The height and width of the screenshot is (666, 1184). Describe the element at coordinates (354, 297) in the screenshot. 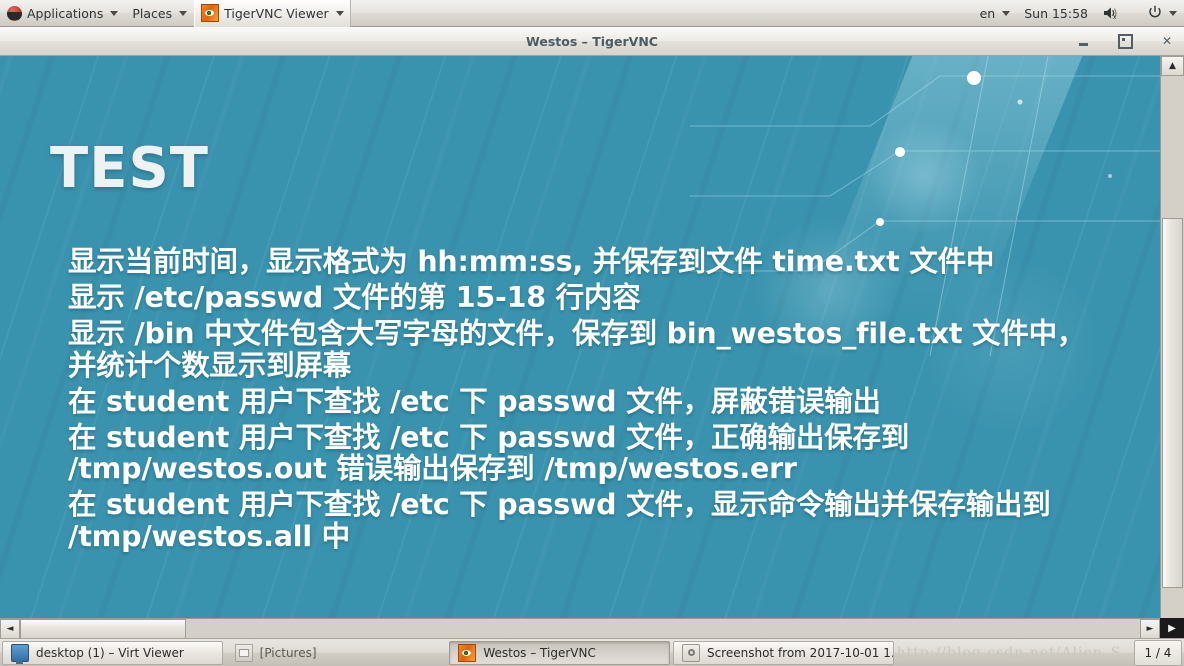

I see `slide-bullet: 显示 /etc/passwd 文件的第 15-18 行内容` at that location.